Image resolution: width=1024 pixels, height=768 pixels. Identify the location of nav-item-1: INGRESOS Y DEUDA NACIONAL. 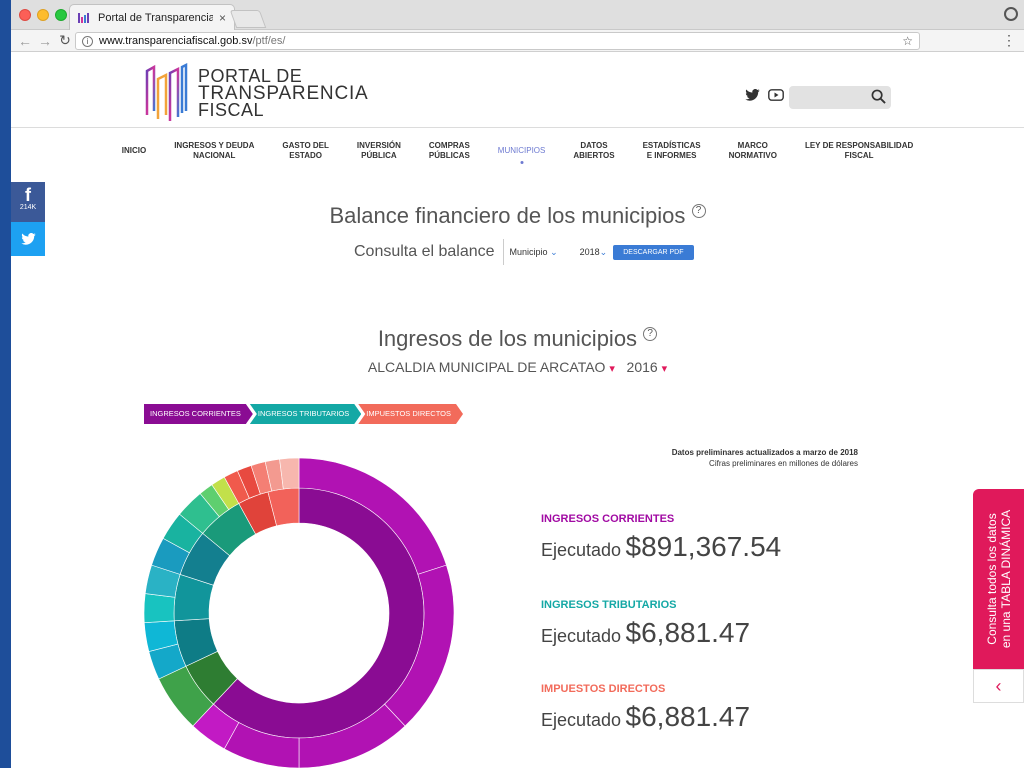
(214, 151).